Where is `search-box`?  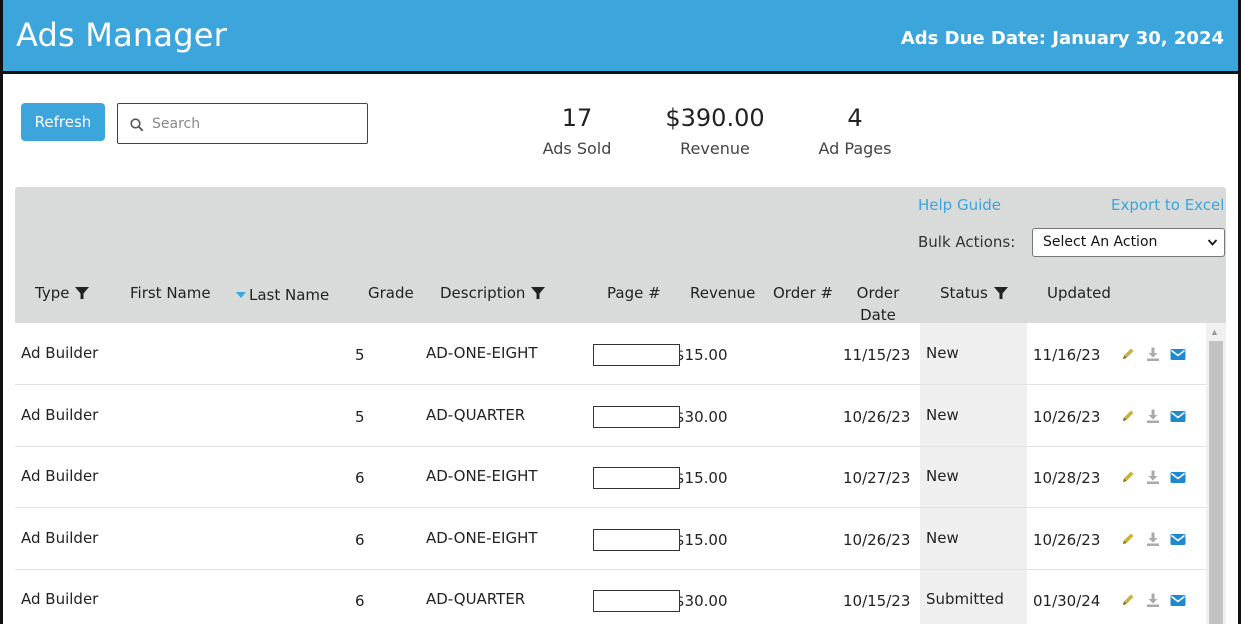
search-box is located at coordinates (242, 123).